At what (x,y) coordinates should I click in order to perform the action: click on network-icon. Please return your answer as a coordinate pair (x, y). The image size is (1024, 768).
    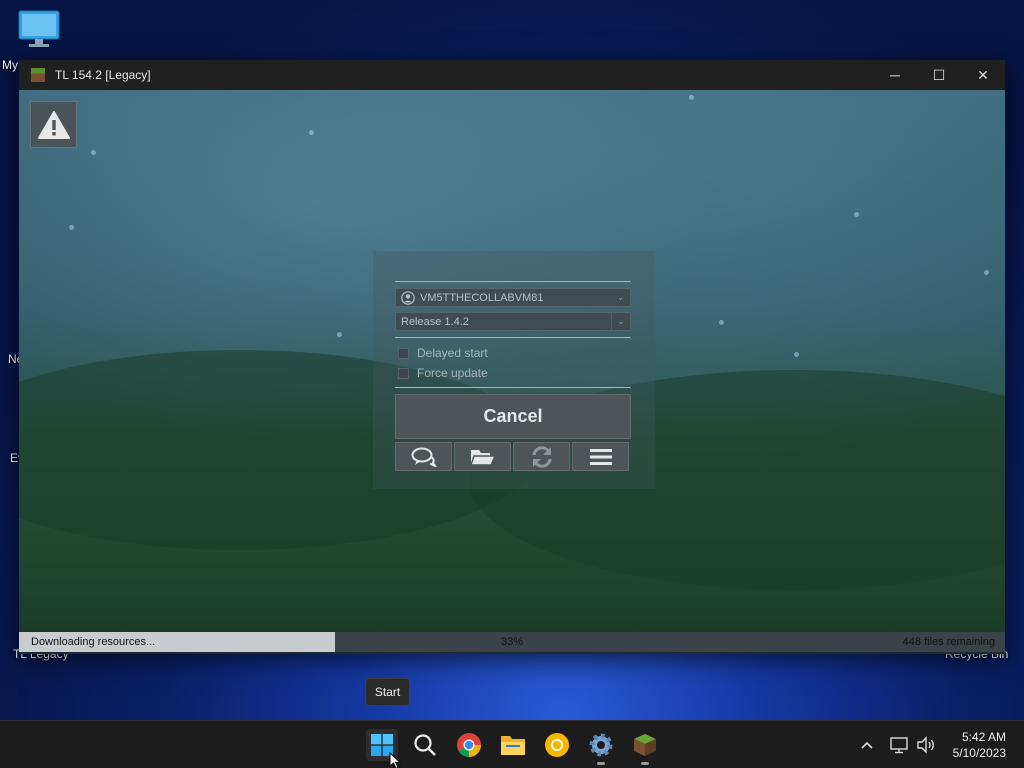
    Looking at the image, I should click on (899, 745).